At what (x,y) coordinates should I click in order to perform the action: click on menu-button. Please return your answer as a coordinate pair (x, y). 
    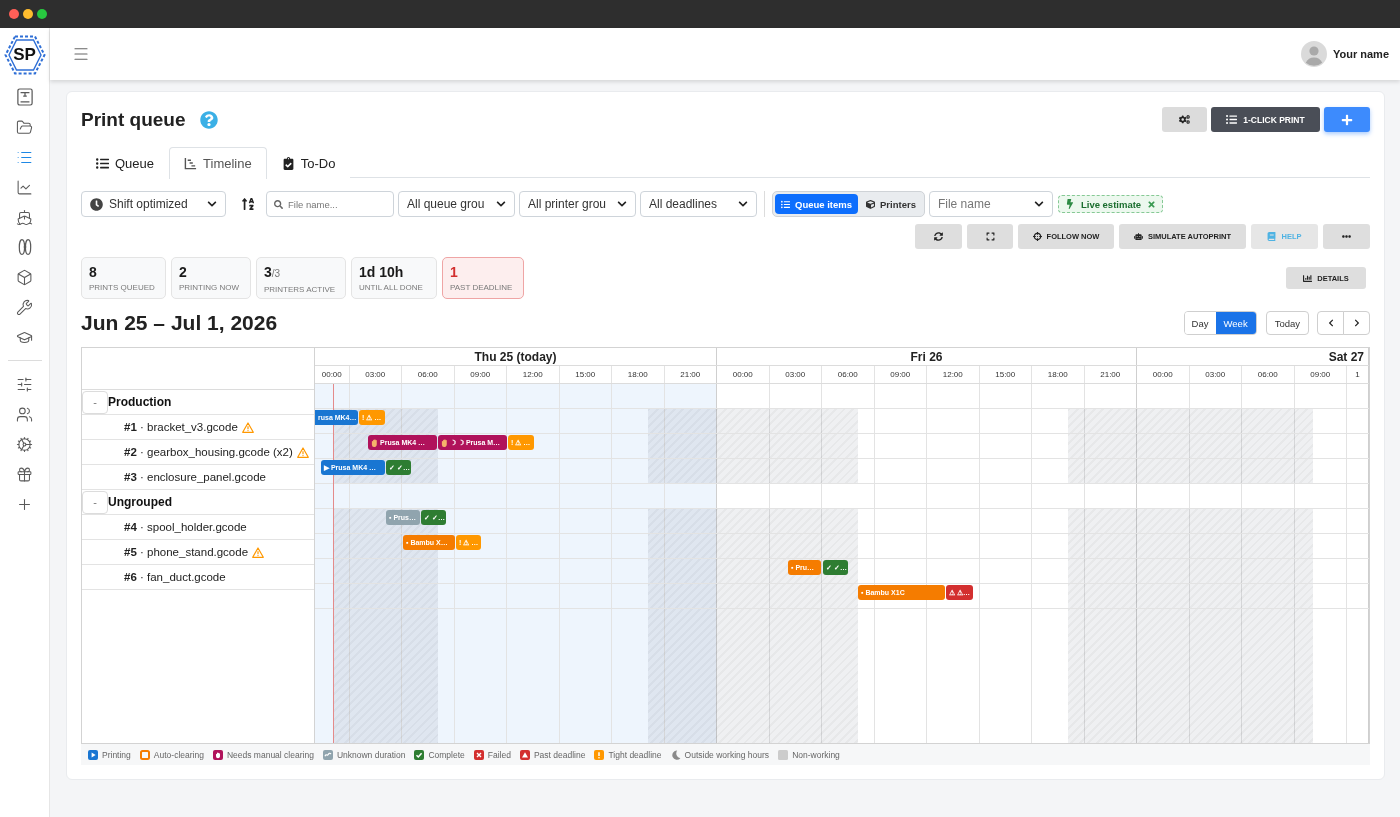
    Looking at the image, I should click on (81, 54).